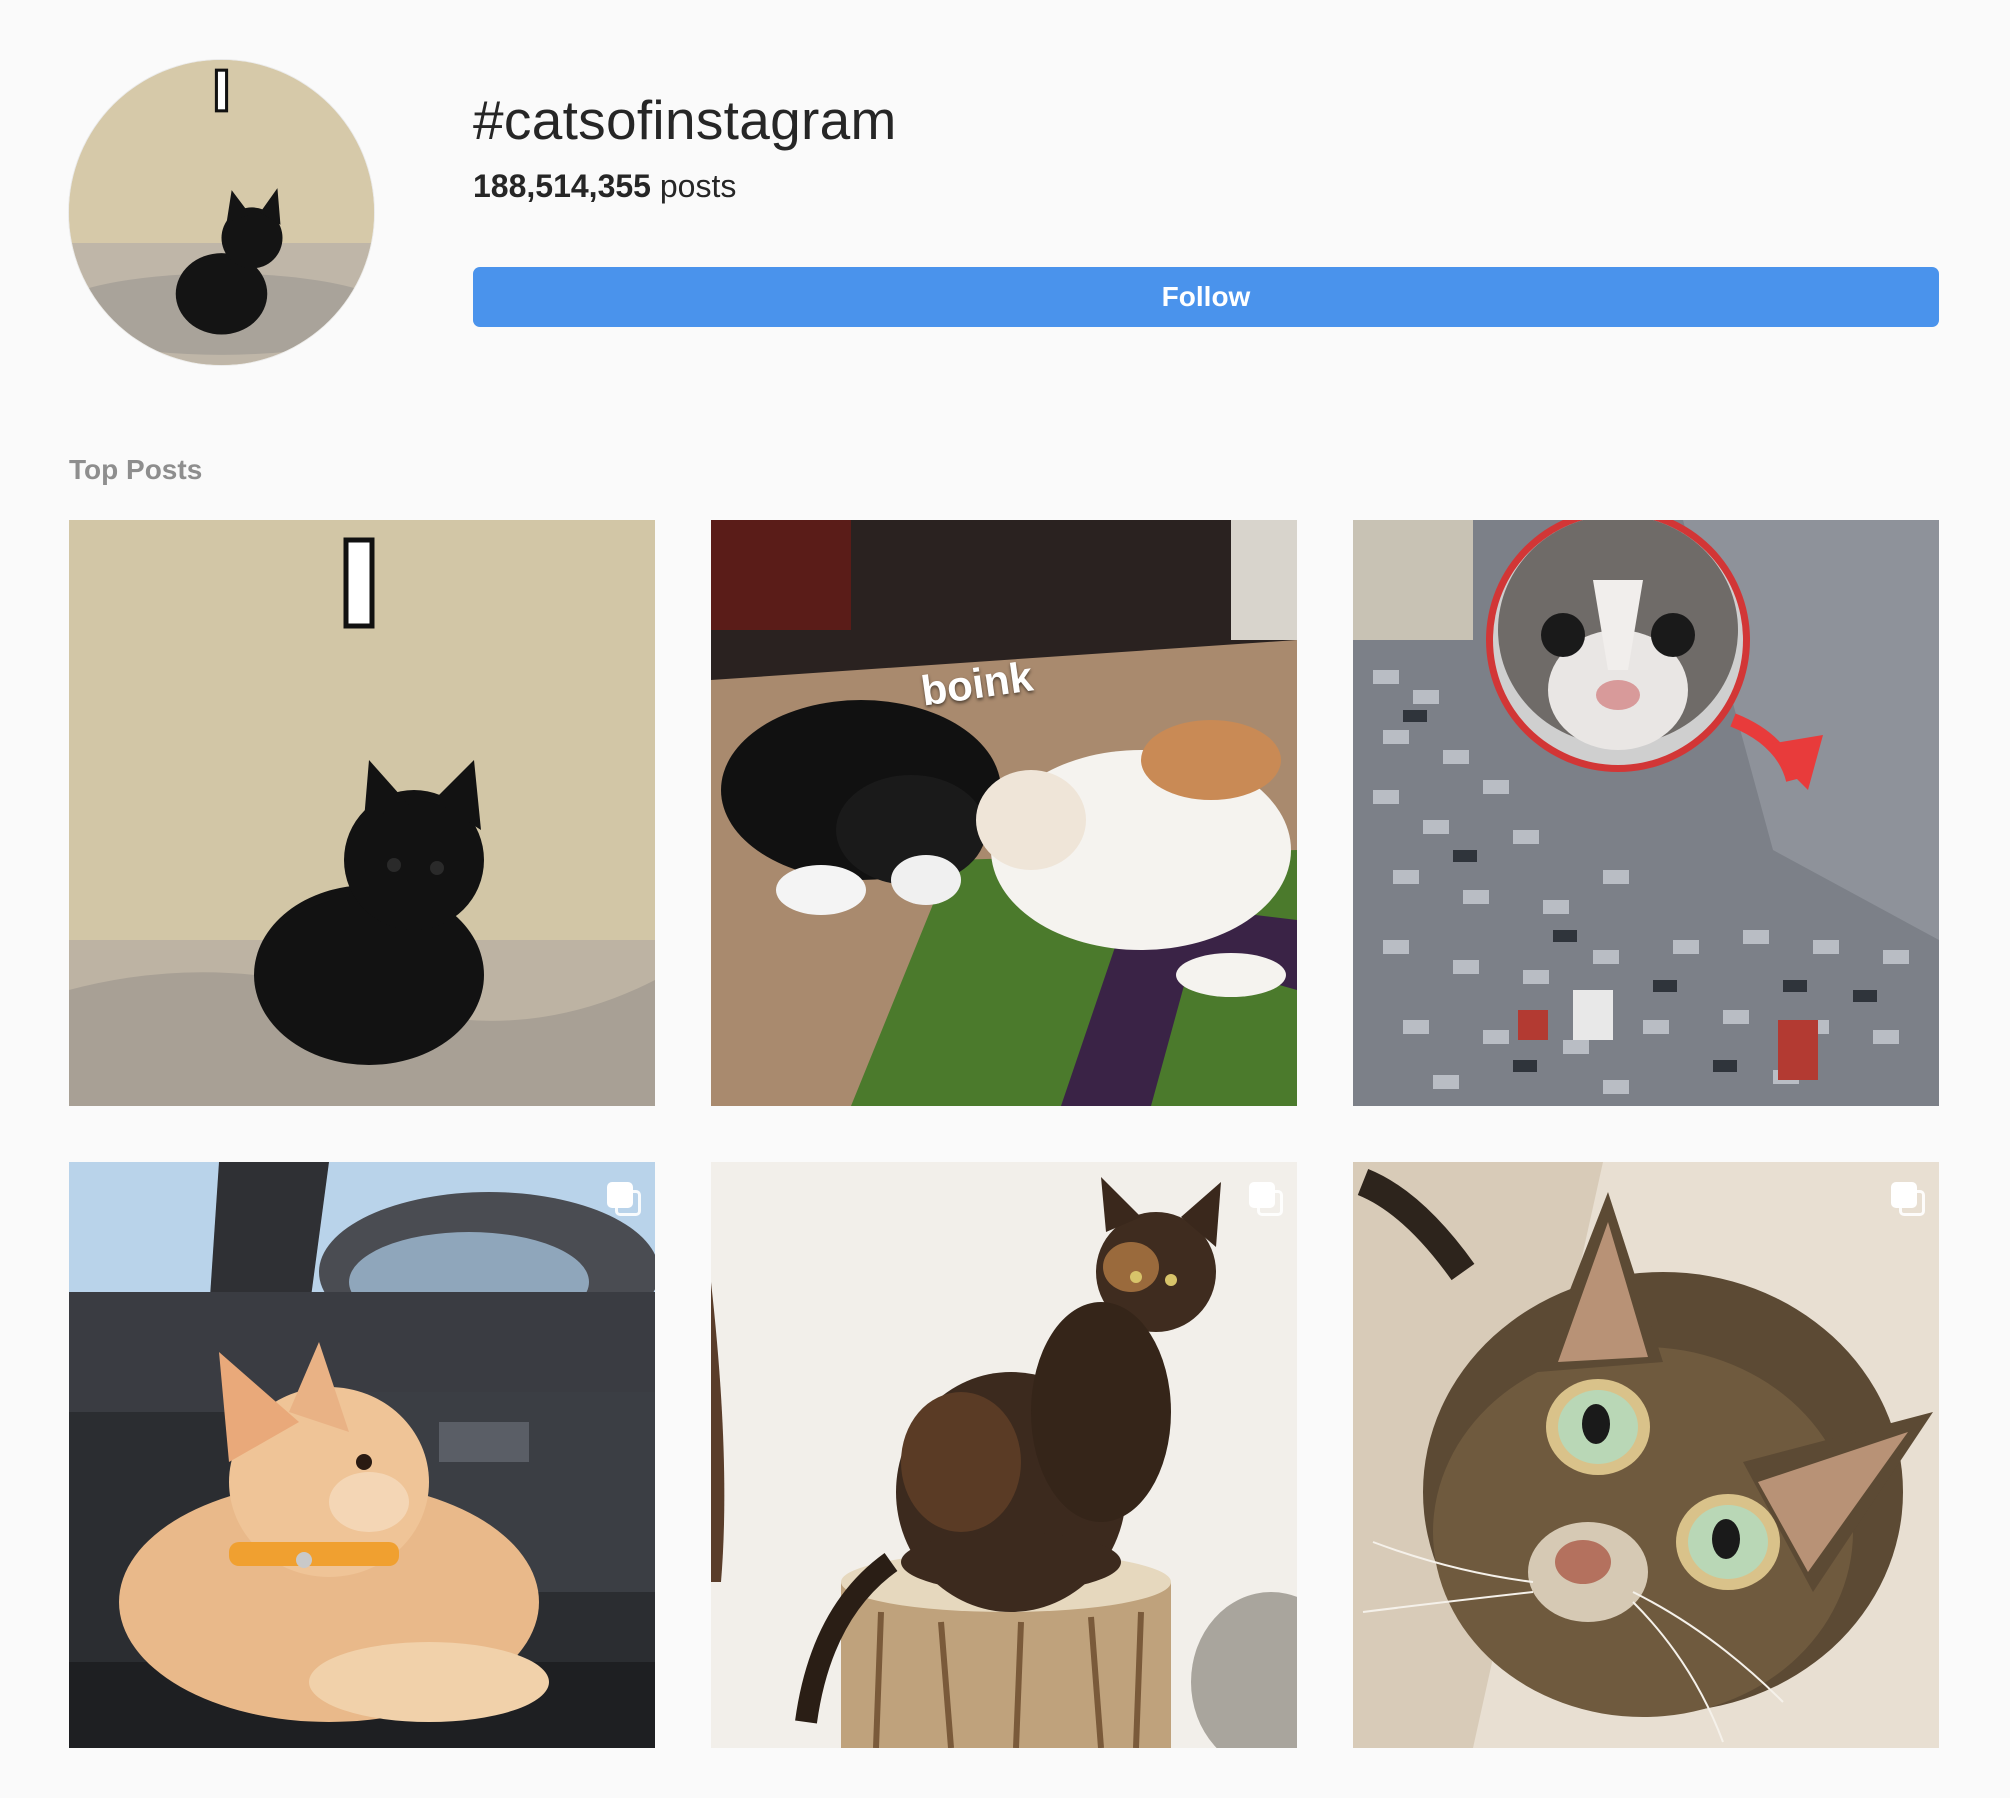  I want to click on post-tile-2: boink, so click(1004, 813).